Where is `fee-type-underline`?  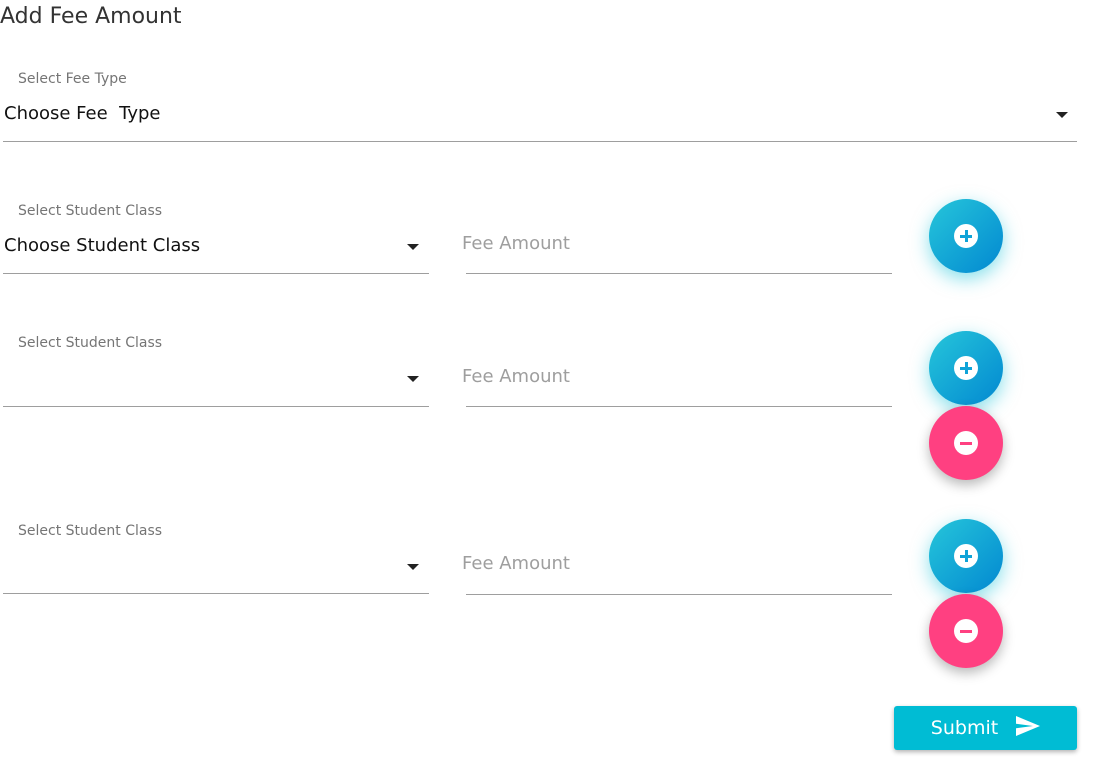 fee-type-underline is located at coordinates (540, 141).